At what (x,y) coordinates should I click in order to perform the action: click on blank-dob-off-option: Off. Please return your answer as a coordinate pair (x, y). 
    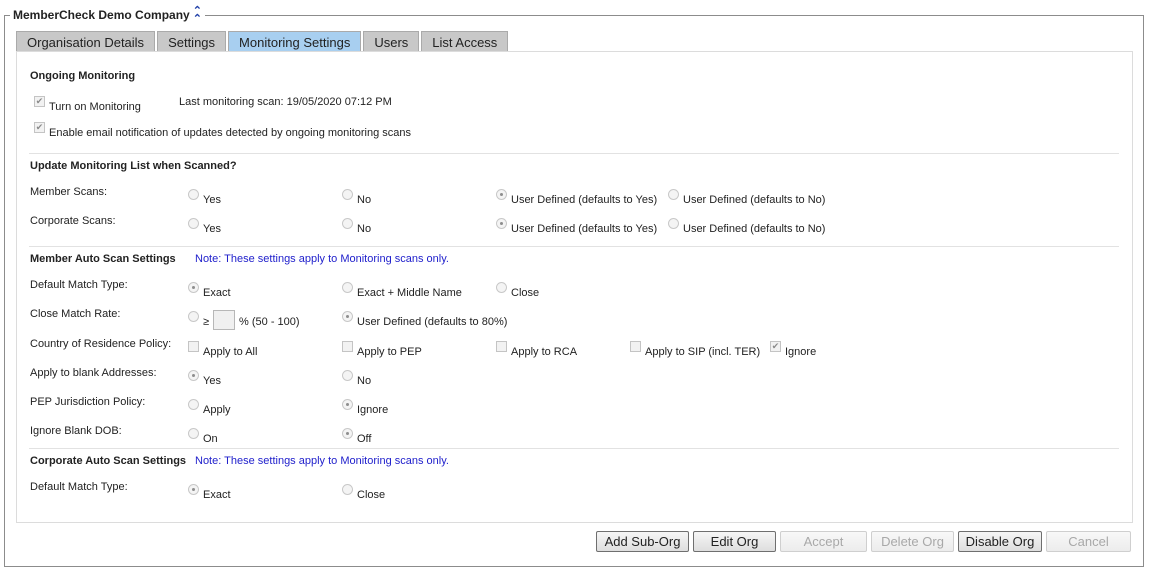
    Looking at the image, I should click on (357, 436).